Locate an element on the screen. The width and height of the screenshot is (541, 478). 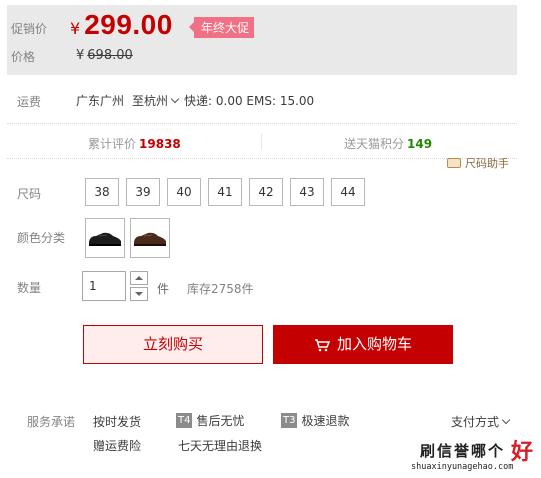
service-tag-t3: T3 is located at coordinates (289, 420).